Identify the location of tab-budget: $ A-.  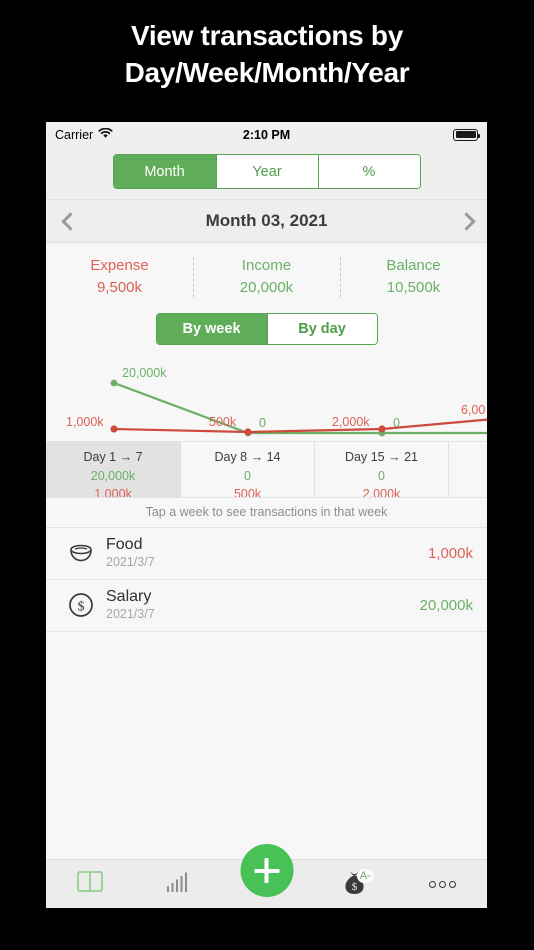
(355, 884).